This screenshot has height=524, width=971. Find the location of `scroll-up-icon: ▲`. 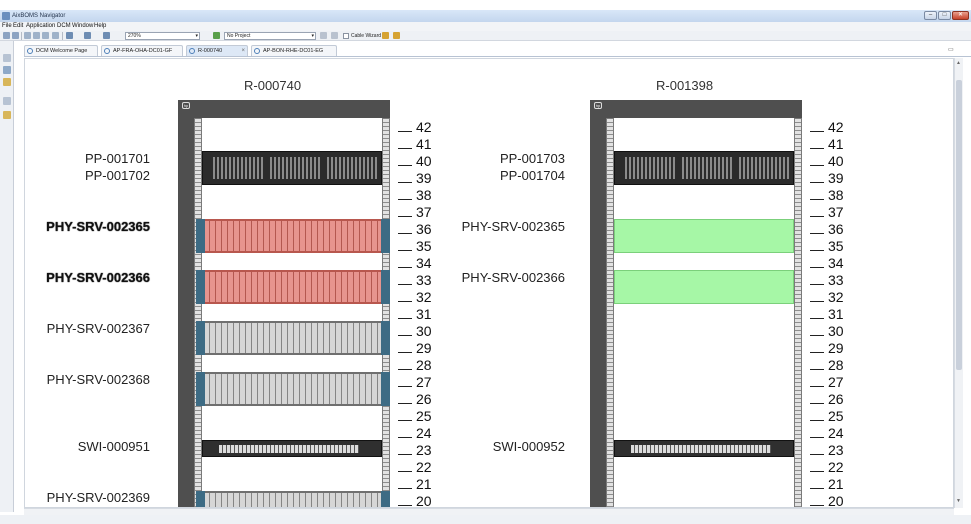

scroll-up-icon: ▲ is located at coordinates (958, 63).